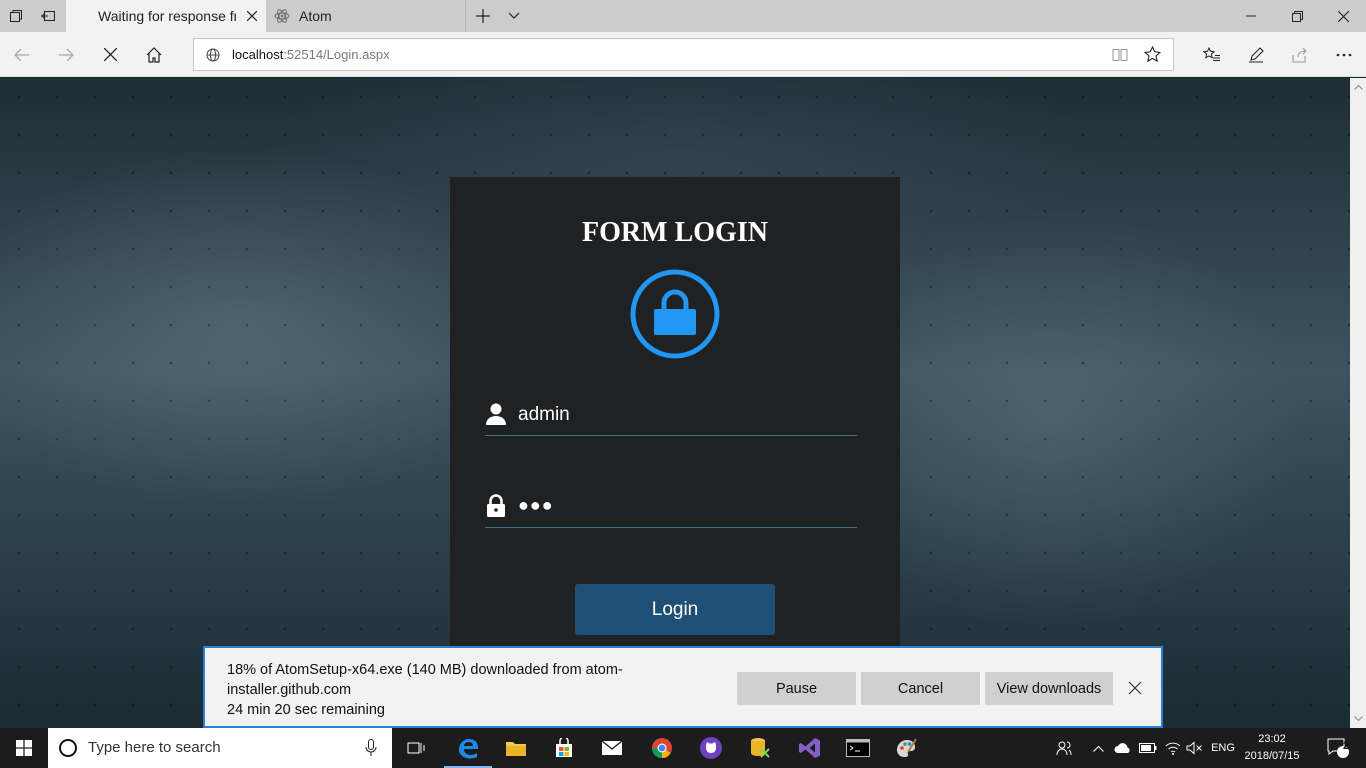 The image size is (1366, 768). What do you see at coordinates (920, 688) in the screenshot?
I see `cancel-button: Cancel` at bounding box center [920, 688].